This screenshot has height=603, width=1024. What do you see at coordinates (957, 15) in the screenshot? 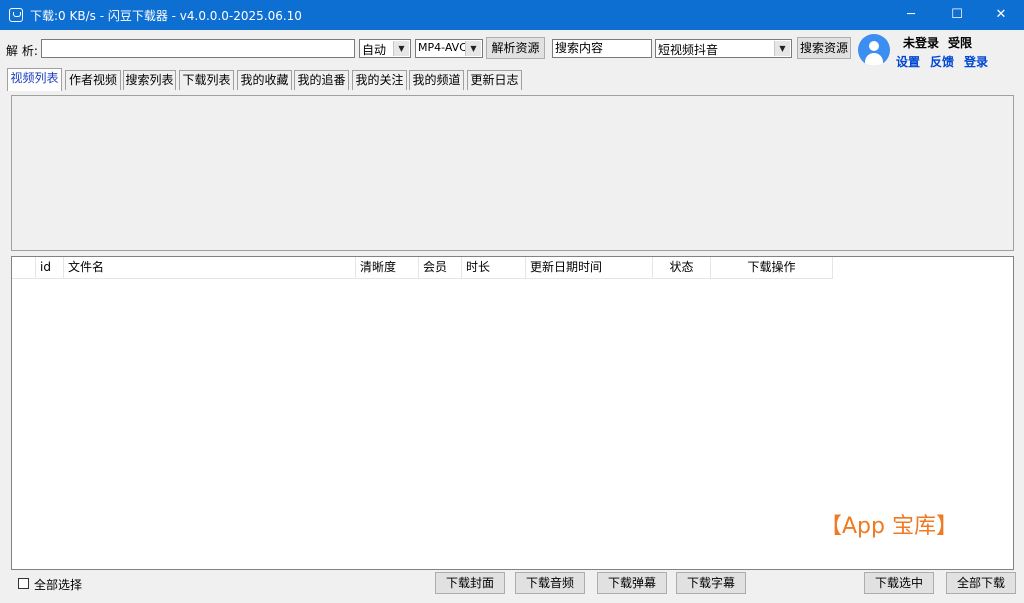
I see `maximize-button: ☐` at bounding box center [957, 15].